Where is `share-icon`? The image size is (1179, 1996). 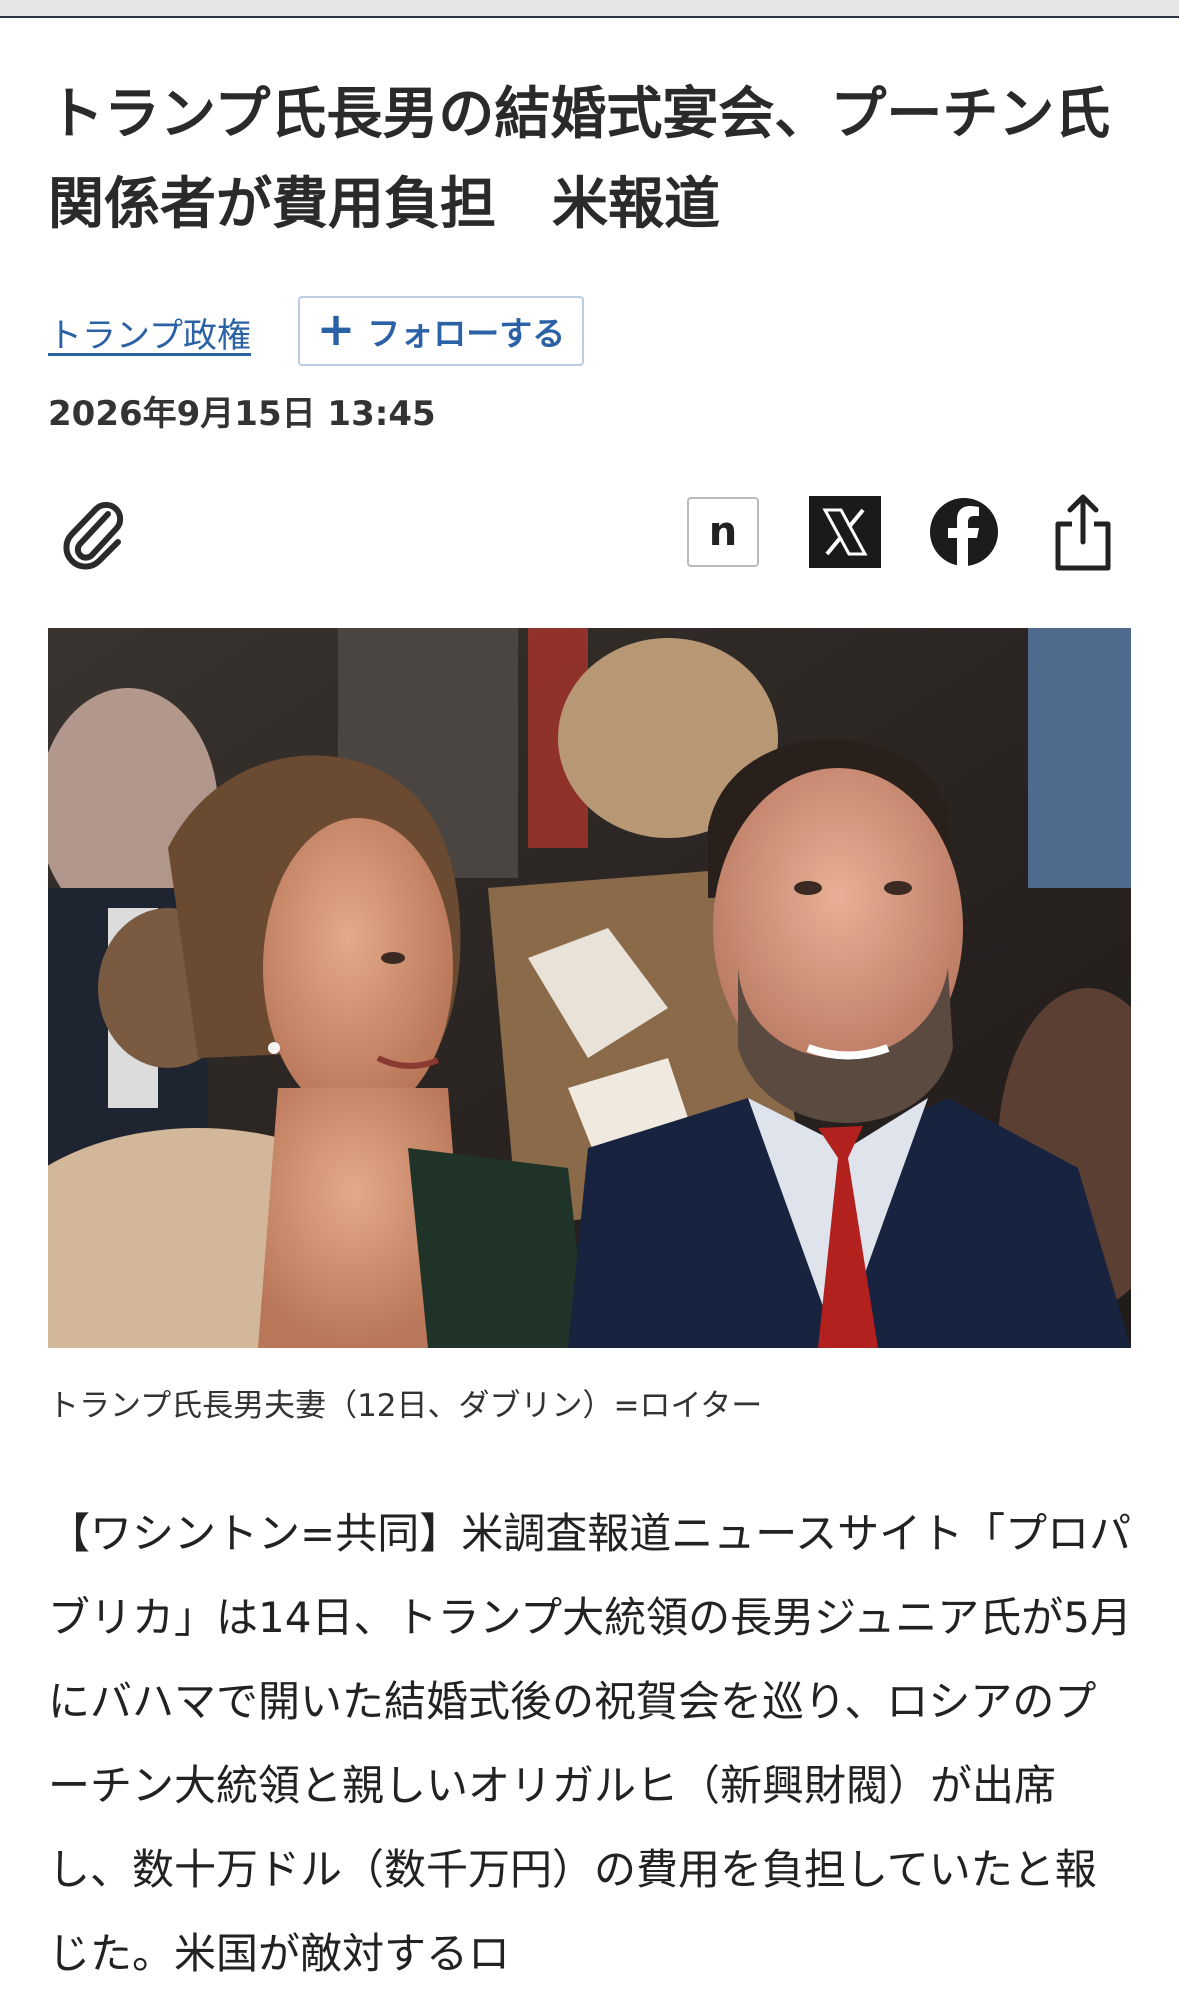
share-icon is located at coordinates (1083, 532).